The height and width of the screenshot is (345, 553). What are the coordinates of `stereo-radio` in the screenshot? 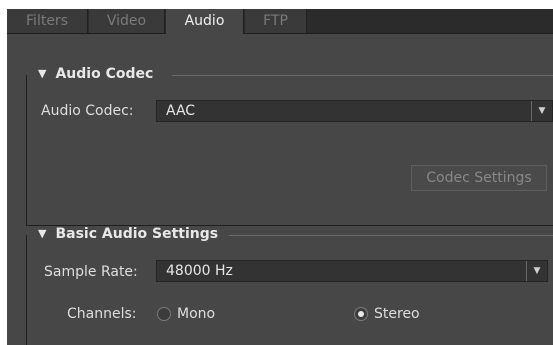 It's located at (361, 314).